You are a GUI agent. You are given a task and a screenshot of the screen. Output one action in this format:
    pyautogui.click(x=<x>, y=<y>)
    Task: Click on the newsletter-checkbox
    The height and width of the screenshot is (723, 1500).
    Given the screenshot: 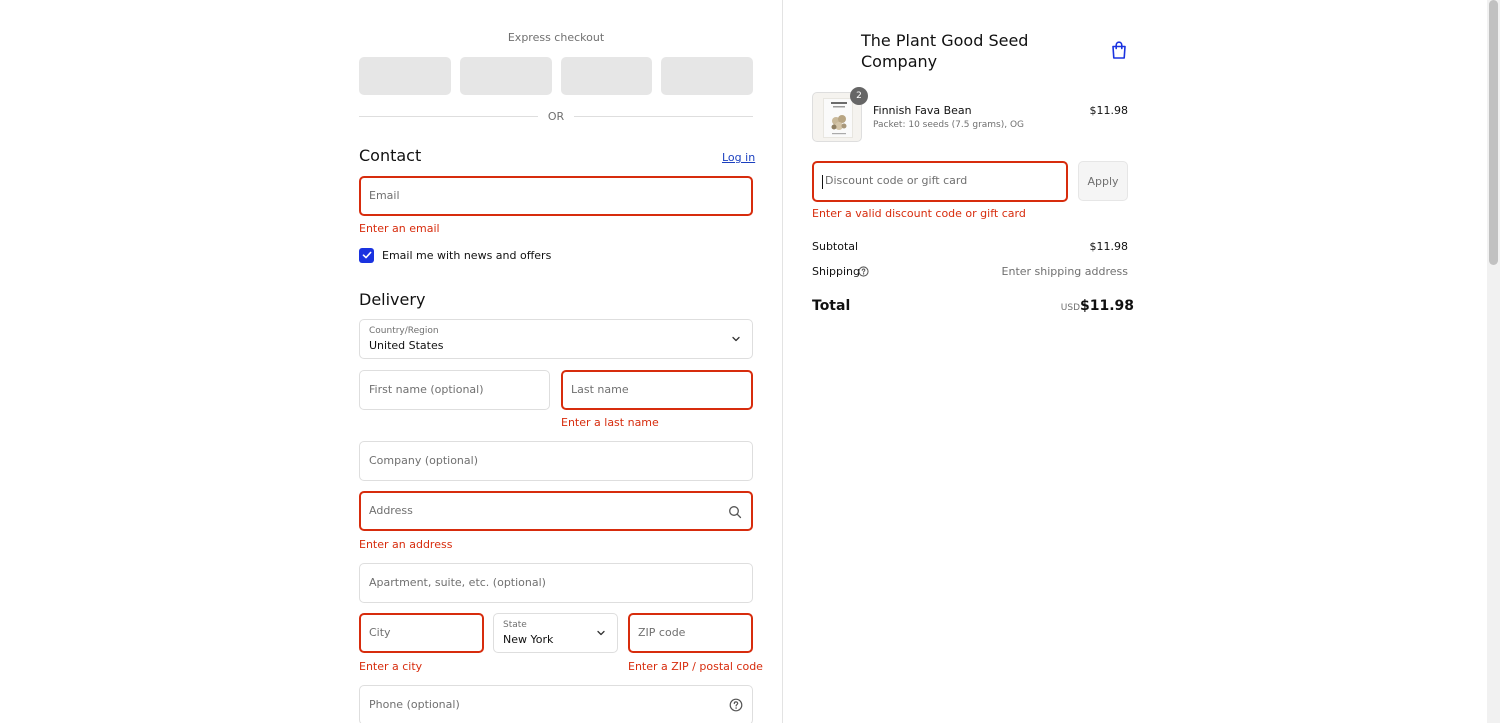 What is the action you would take?
    pyautogui.click(x=366, y=255)
    